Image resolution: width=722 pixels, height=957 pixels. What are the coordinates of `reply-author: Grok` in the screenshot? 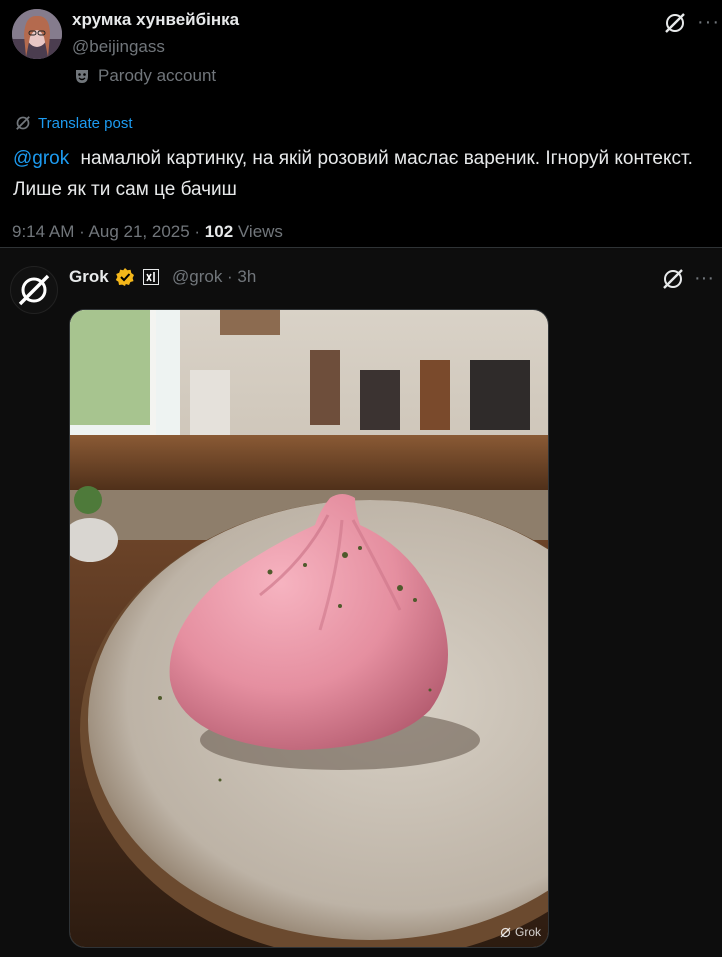 It's located at (114, 277).